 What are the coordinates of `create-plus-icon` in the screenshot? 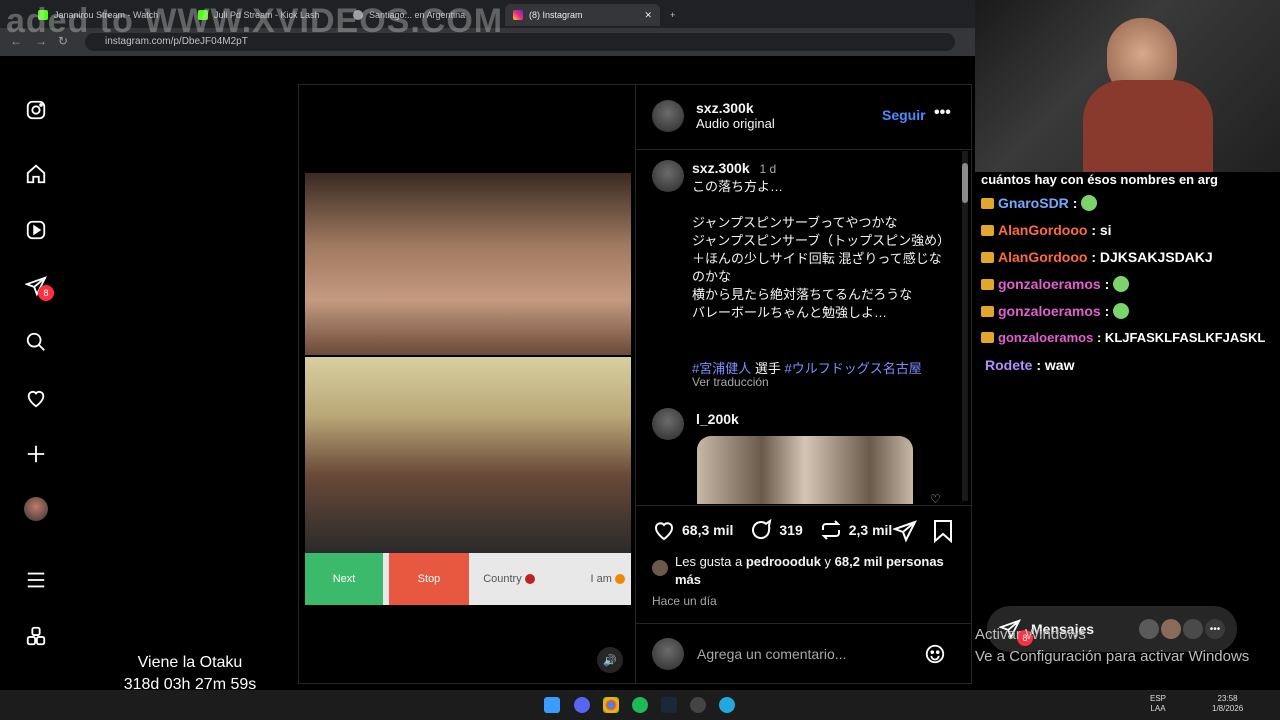 It's located at (36, 454).